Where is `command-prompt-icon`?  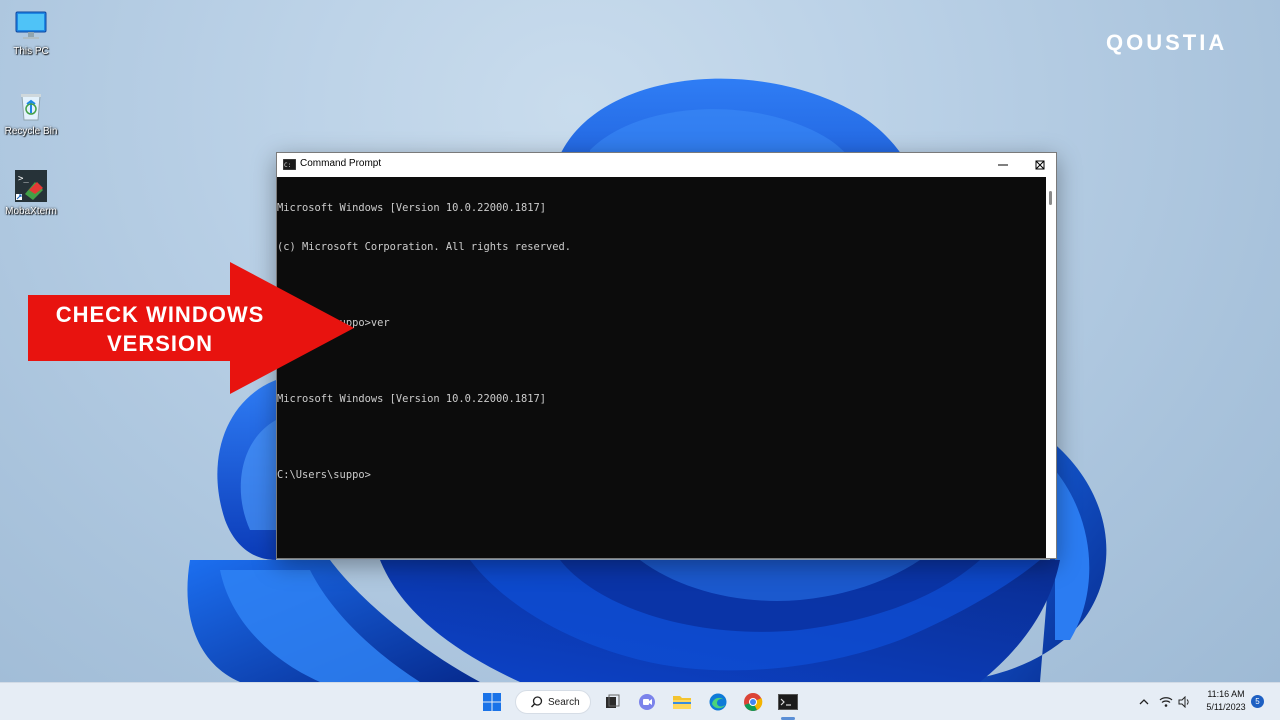
command-prompt-icon is located at coordinates (788, 702).